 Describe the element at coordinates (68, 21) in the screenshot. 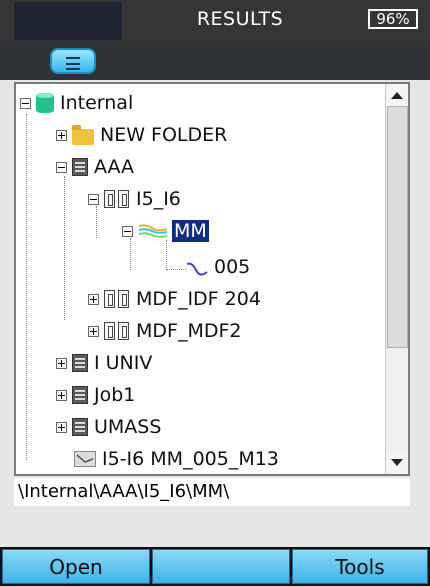

I see `title-bar-left-area` at that location.